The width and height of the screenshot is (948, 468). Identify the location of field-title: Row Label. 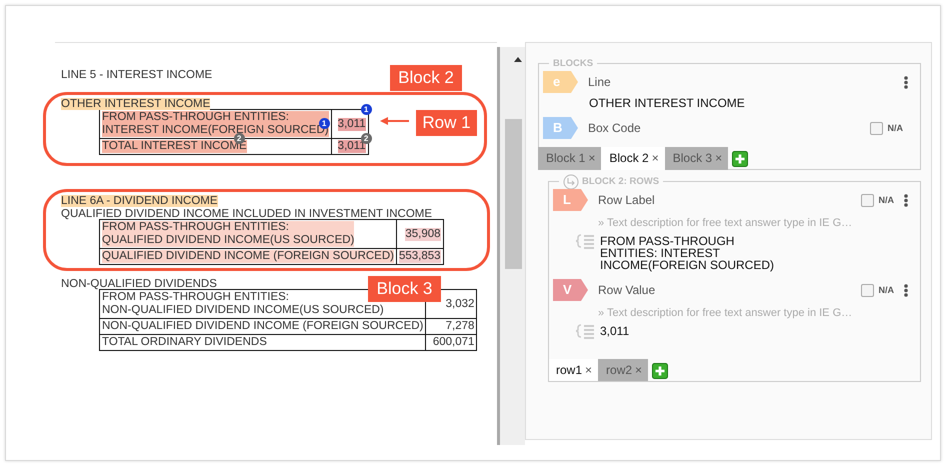
(627, 200).